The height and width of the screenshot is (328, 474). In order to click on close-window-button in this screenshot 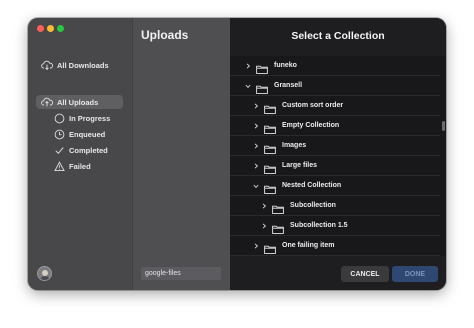, I will do `click(40, 28)`.